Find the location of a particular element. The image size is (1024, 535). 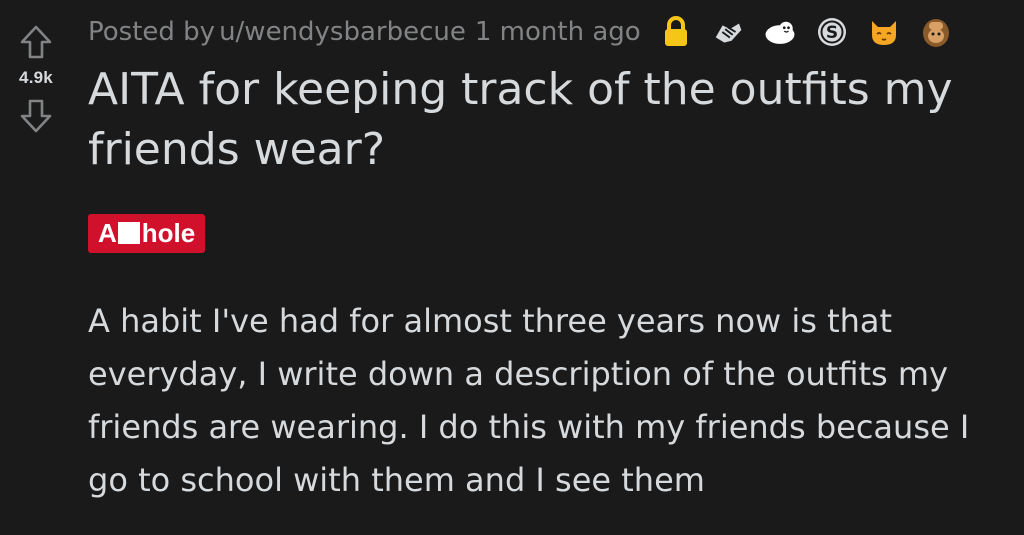

post-flair: Ahole is located at coordinates (147, 233).